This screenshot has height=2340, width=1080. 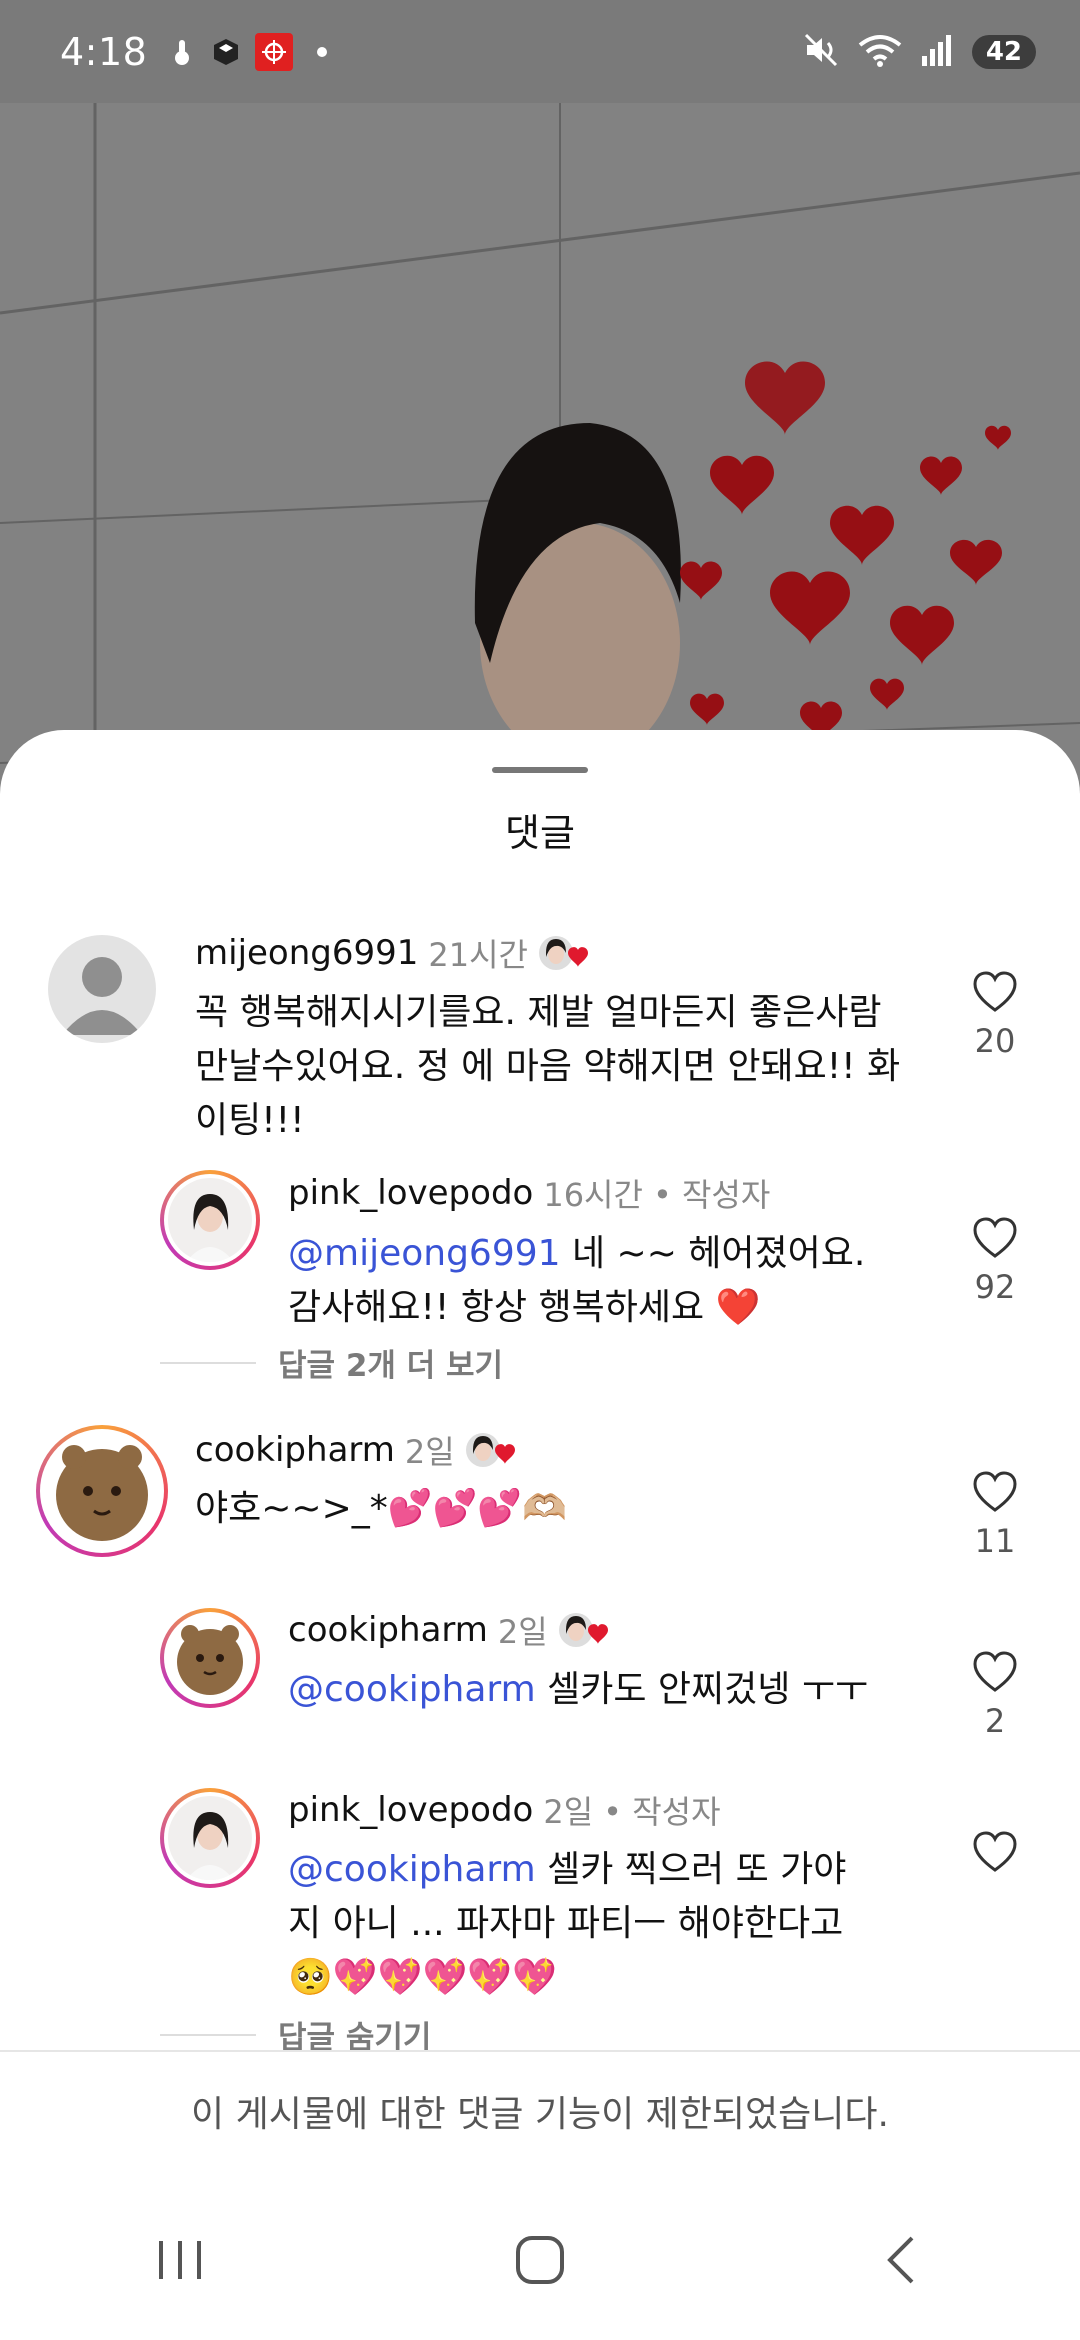 I want to click on back-button, so click(x=900, y=2260).